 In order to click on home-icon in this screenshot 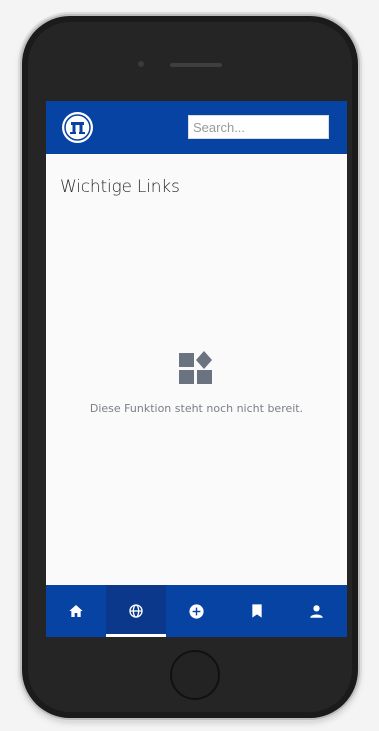, I will do `click(76, 611)`.